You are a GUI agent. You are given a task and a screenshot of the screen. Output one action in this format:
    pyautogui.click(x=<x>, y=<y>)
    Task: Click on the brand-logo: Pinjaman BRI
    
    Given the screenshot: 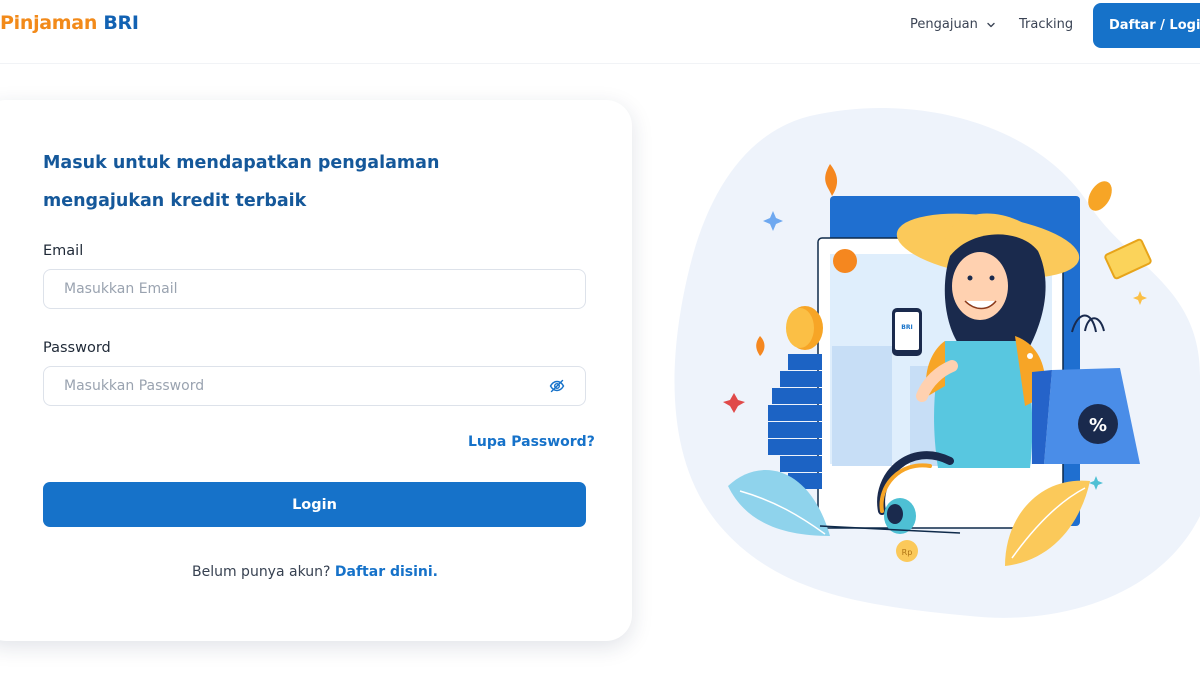 What is the action you would take?
    pyautogui.click(x=69, y=23)
    